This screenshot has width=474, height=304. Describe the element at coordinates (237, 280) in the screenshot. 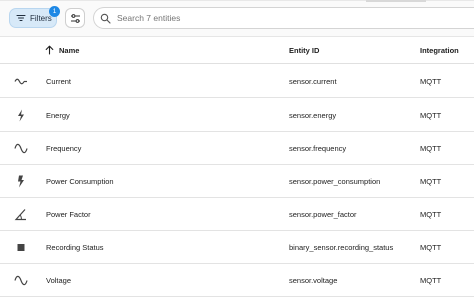

I see `table-row: Voltage sensor.voltage MQTT` at that location.